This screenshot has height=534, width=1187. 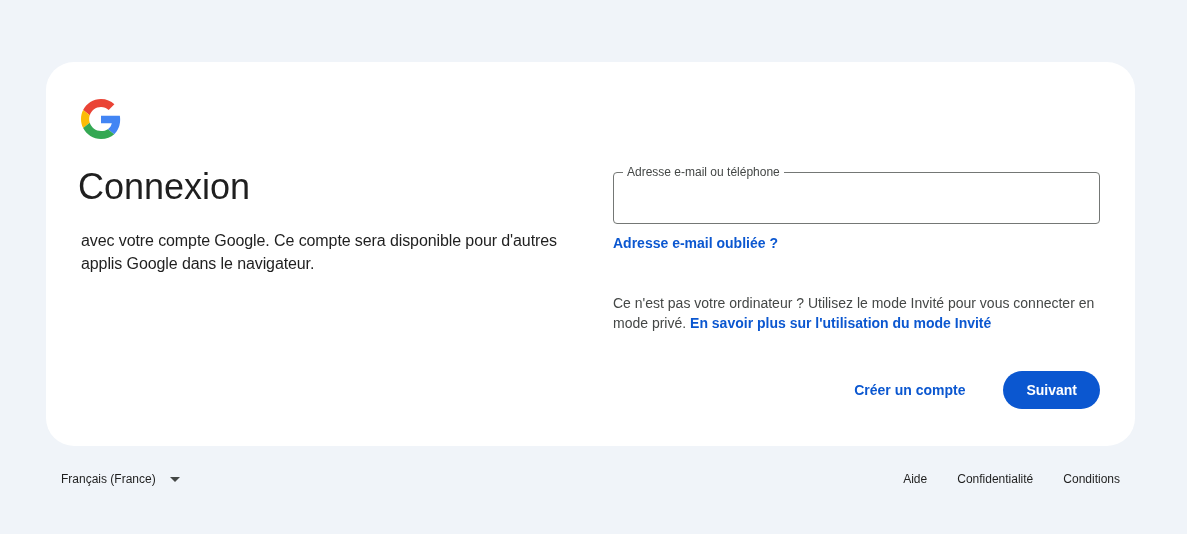 I want to click on next-button: Suivant, so click(x=1051, y=390).